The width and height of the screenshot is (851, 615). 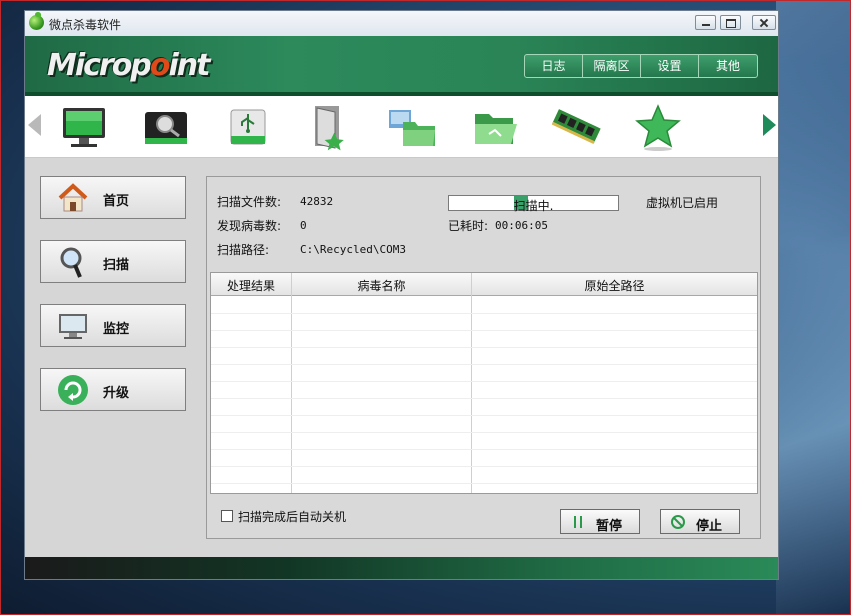 What do you see at coordinates (412, 127) in the screenshot?
I see `network-folder-icon` at bounding box center [412, 127].